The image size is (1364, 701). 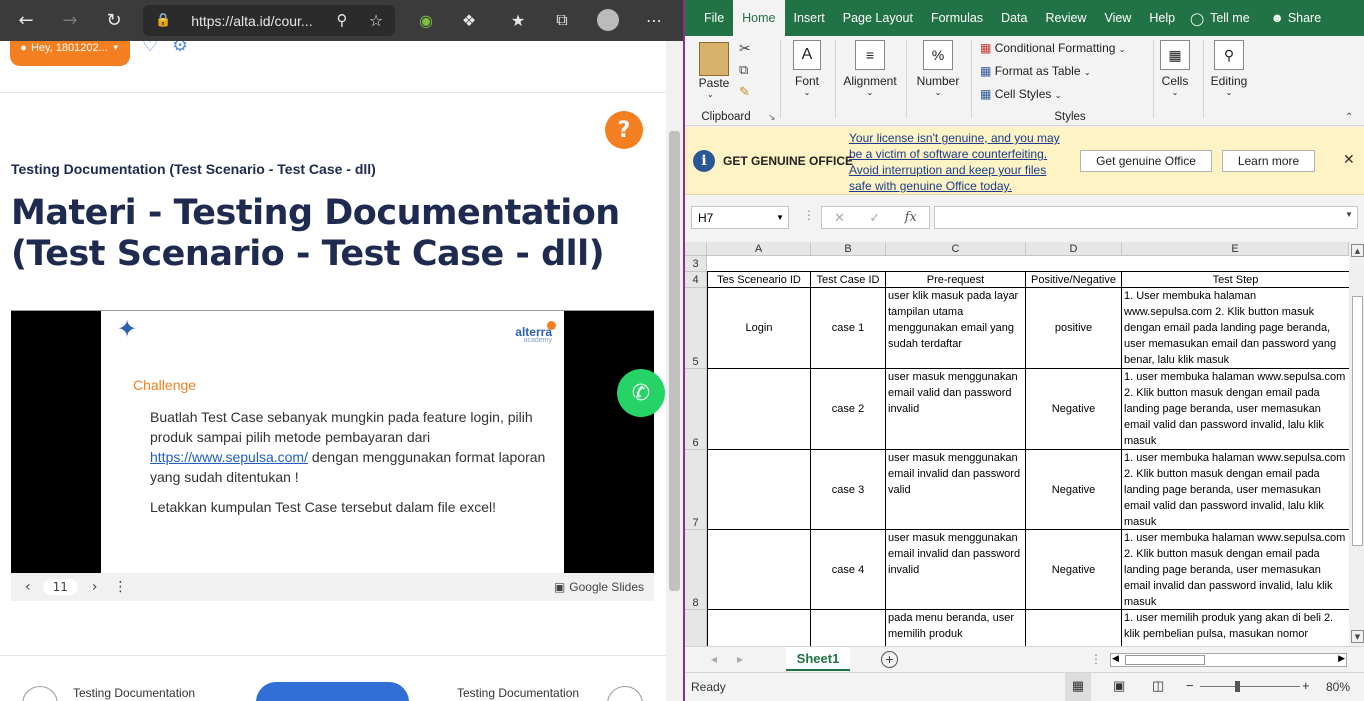 What do you see at coordinates (518, 20) in the screenshot?
I see `favorites-icon: ★` at bounding box center [518, 20].